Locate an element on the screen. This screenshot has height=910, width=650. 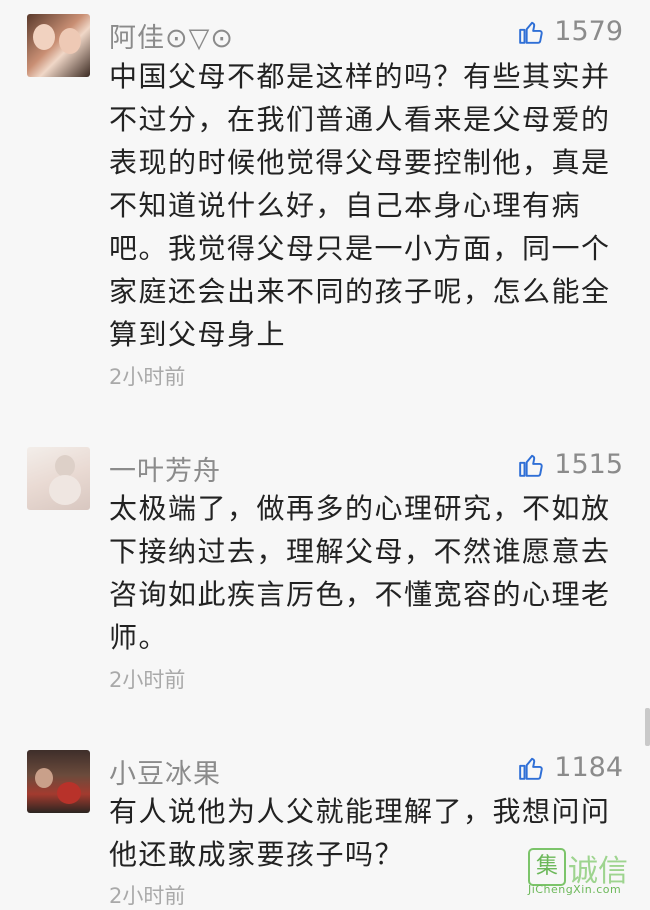
watermark-logo: 集 诚信 JiChengXin.com is located at coordinates (587, 872).